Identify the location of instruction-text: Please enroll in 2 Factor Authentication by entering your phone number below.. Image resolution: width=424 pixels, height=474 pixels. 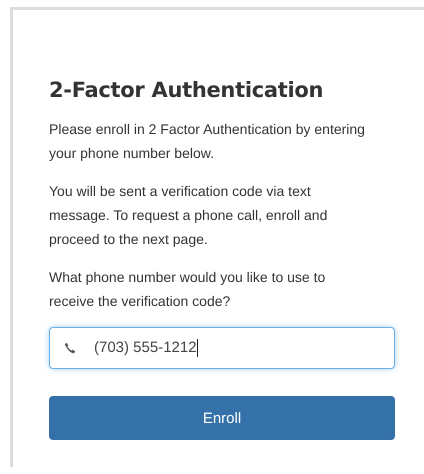
(207, 141).